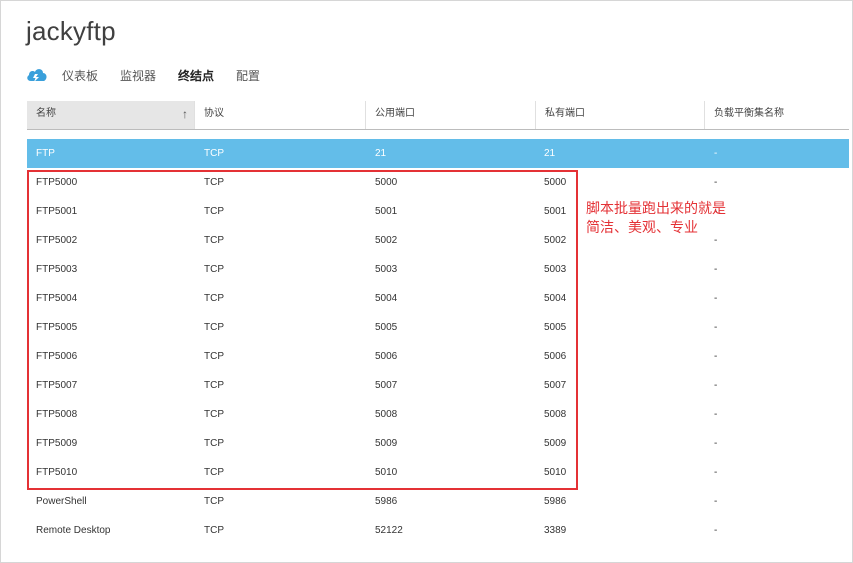 The image size is (853, 563). What do you see at coordinates (565, 113) in the screenshot?
I see `column-header-label: 私有端口` at bounding box center [565, 113].